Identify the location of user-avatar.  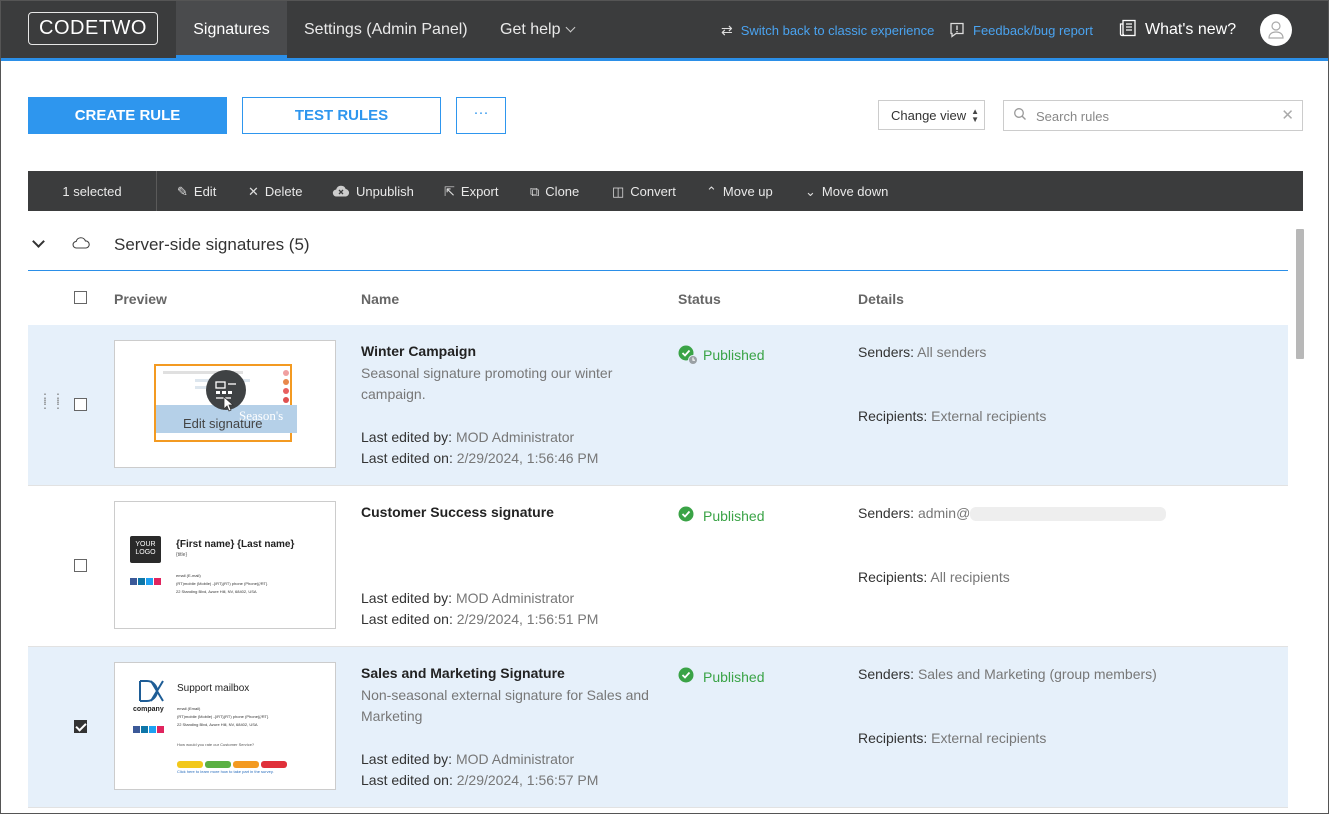
(1276, 30).